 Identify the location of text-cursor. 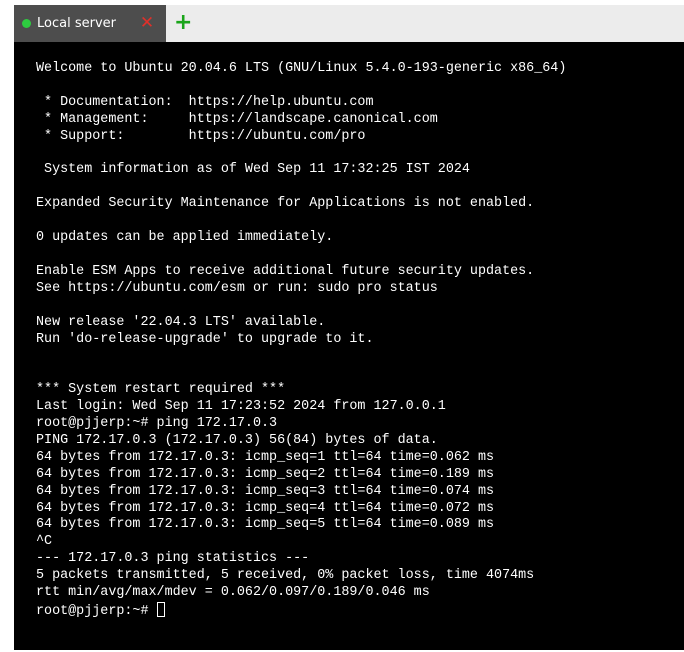
(160, 609).